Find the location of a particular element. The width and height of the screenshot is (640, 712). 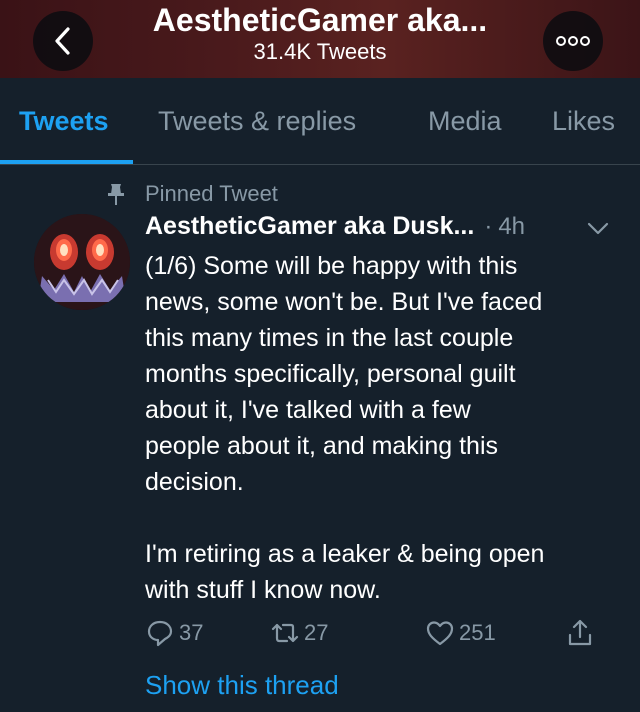

avatar-image is located at coordinates (82, 262).